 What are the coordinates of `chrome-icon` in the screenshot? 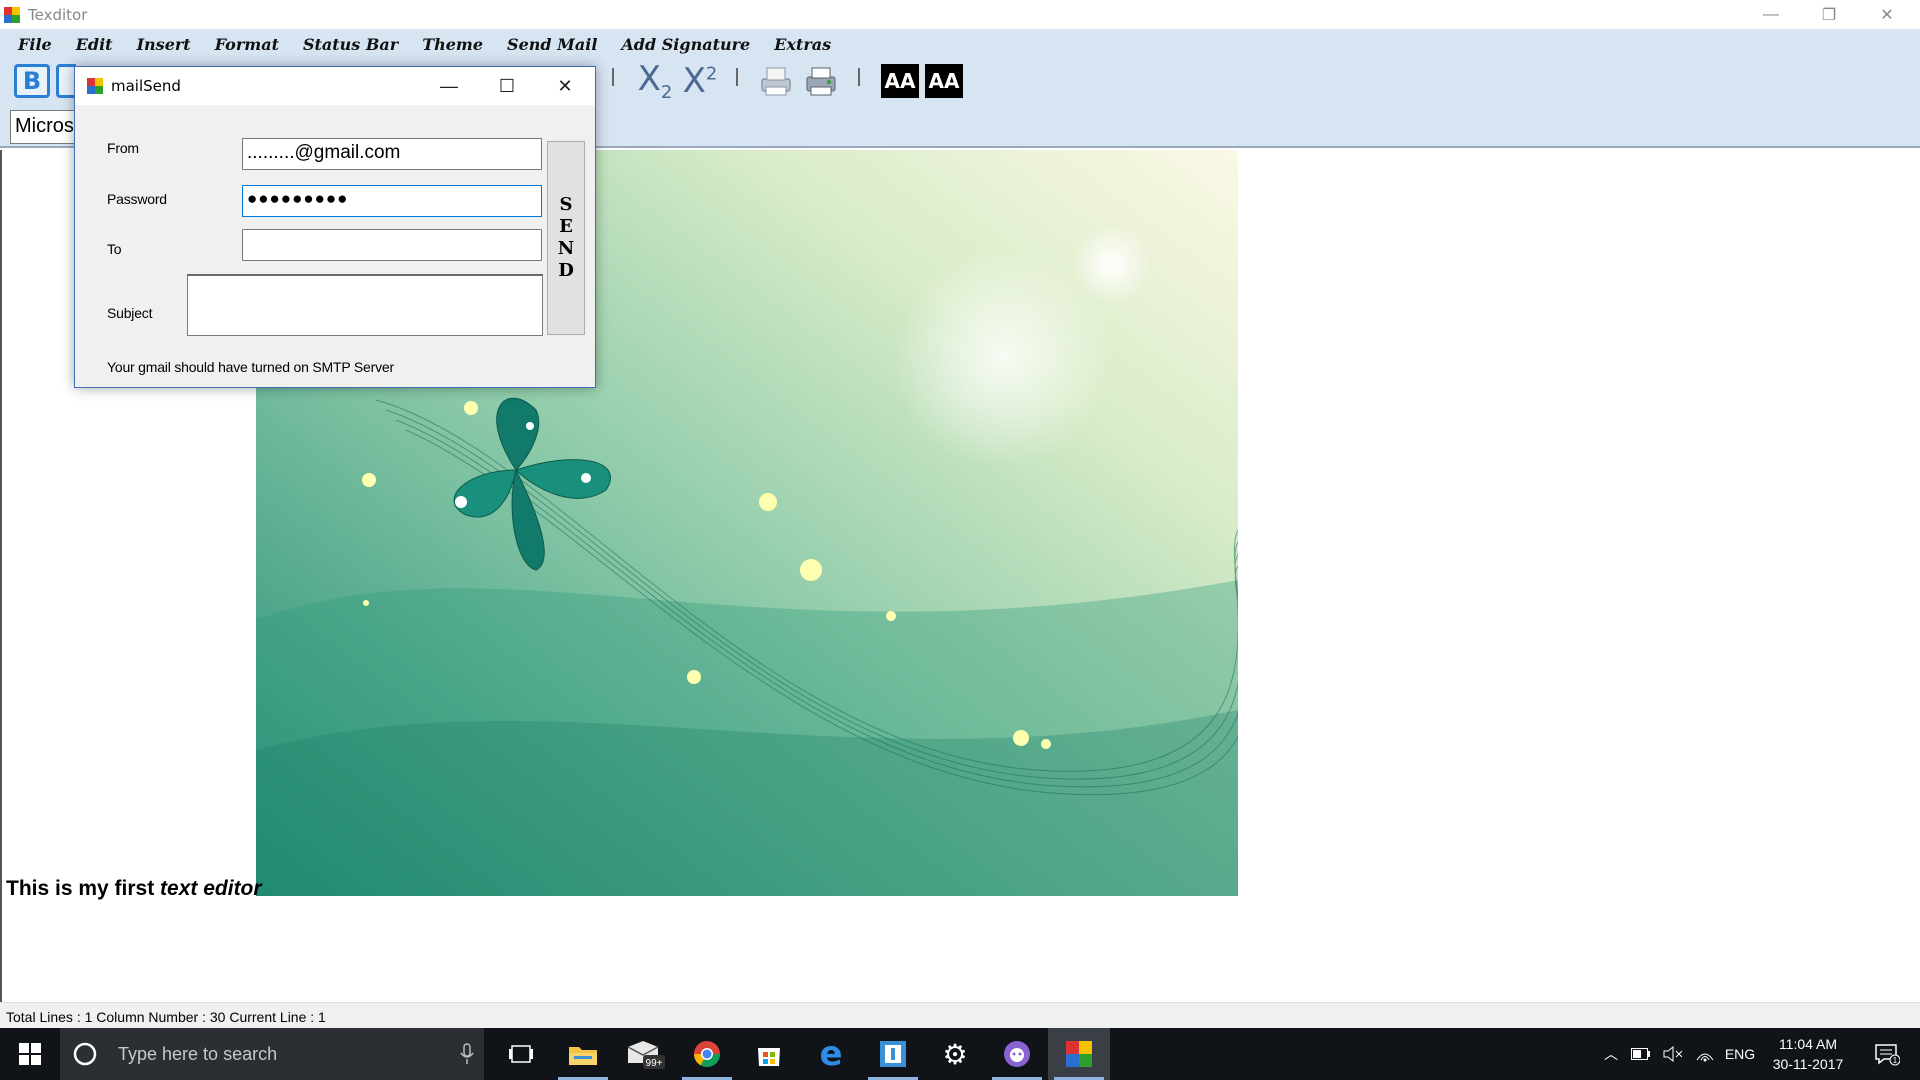 It's located at (707, 1054).